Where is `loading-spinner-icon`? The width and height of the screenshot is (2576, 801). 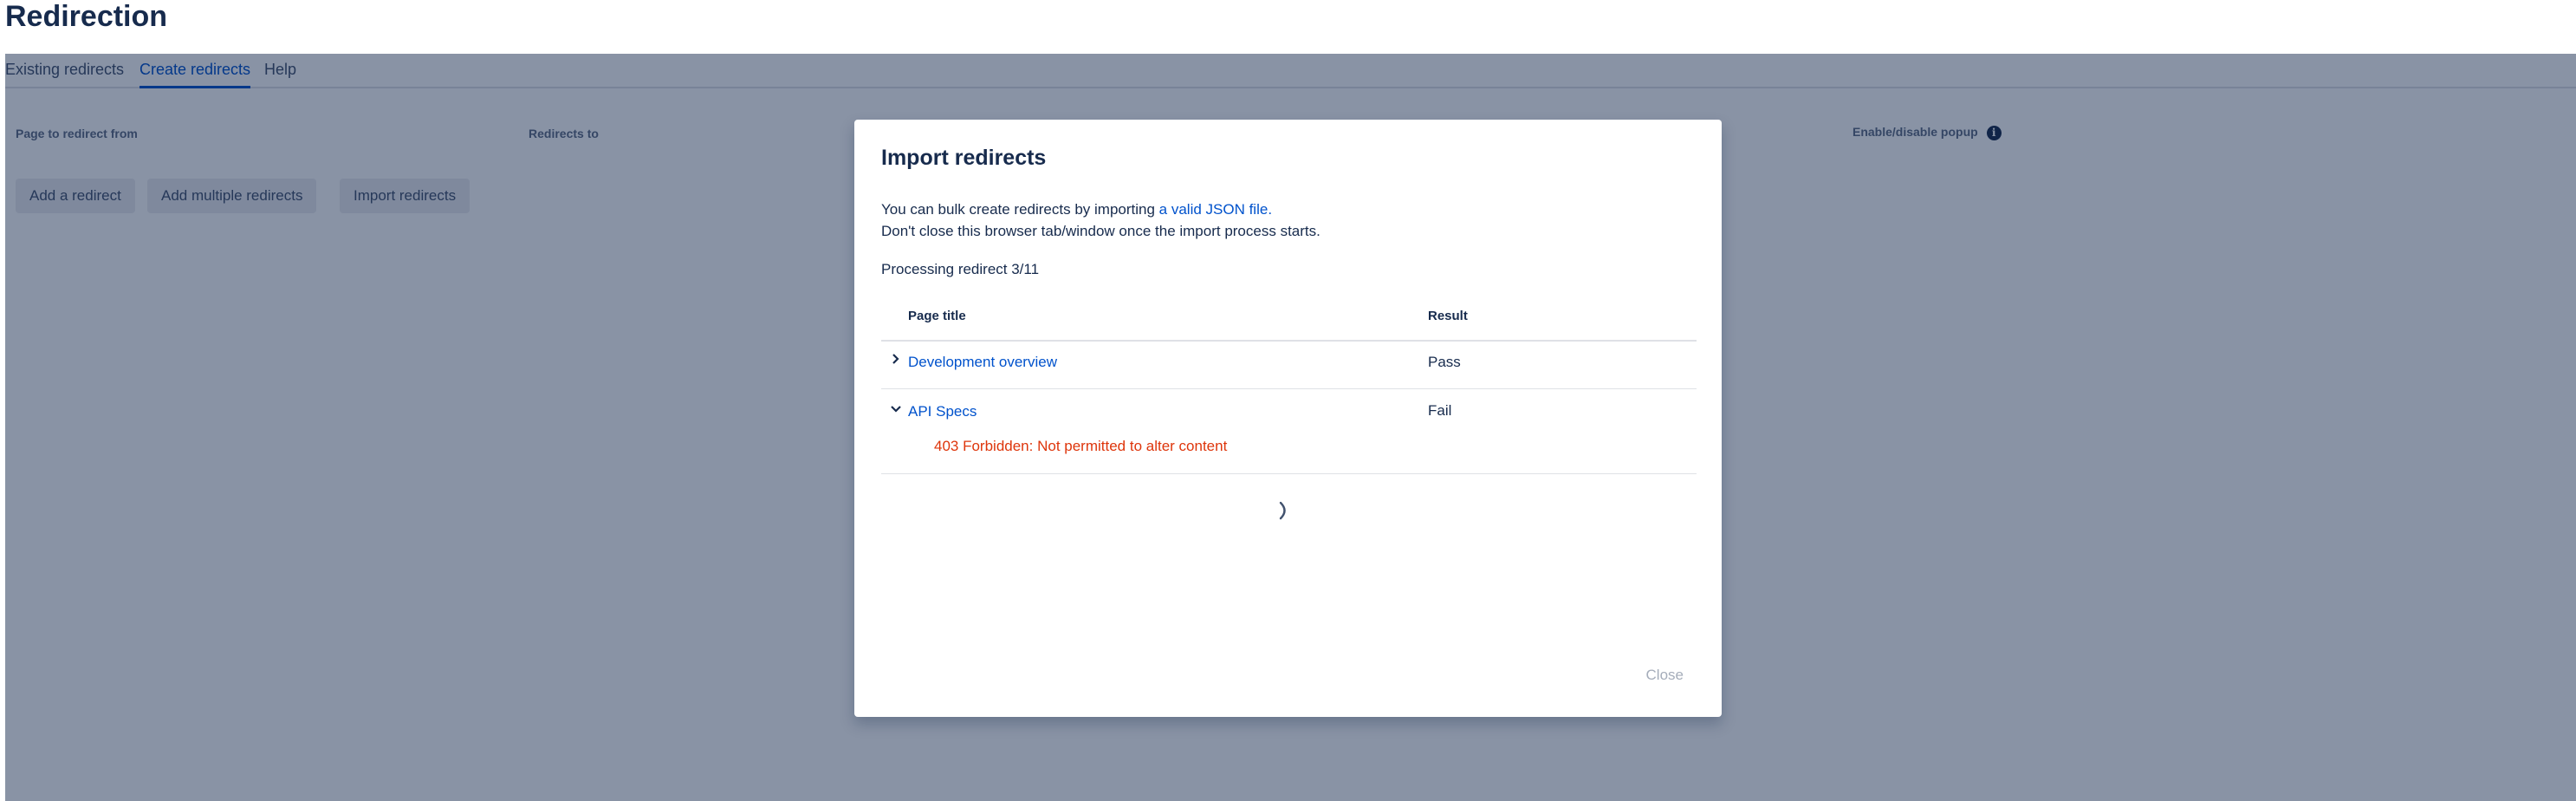 loading-spinner-icon is located at coordinates (1283, 510).